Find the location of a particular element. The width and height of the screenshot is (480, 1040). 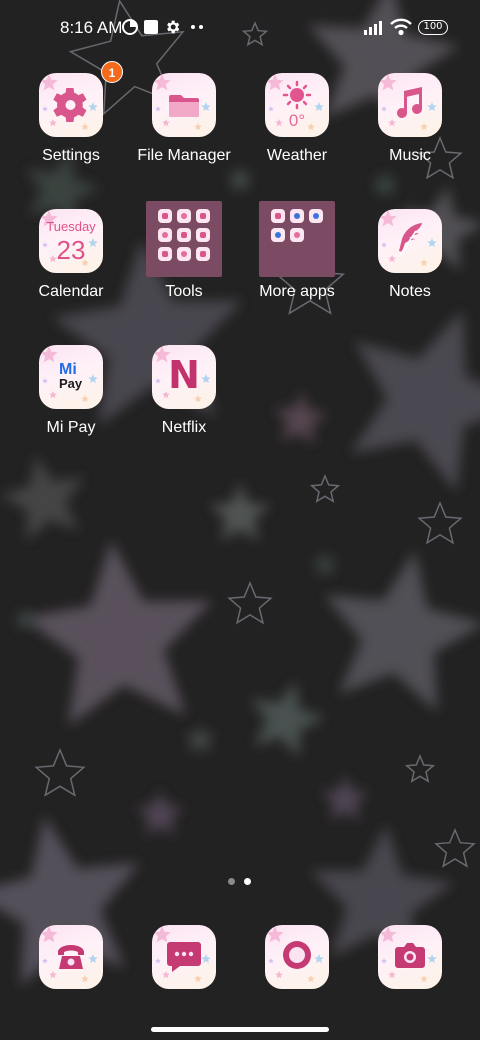

chat-bubble-icon is located at coordinates (184, 957).